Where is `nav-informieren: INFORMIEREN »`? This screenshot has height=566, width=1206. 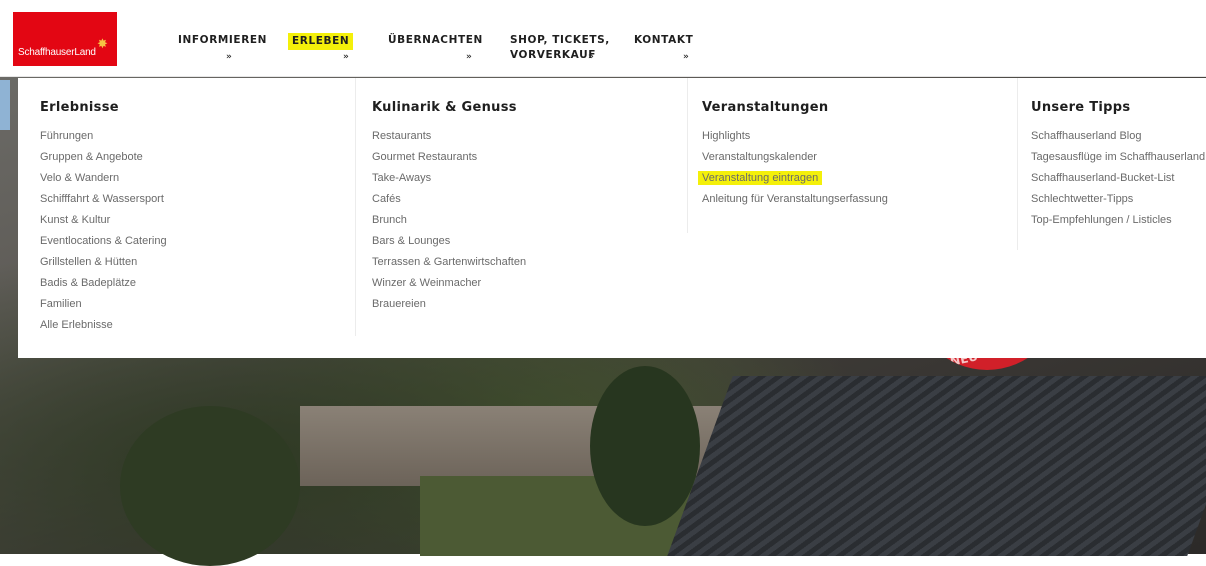 nav-informieren: INFORMIEREN » is located at coordinates (223, 47).